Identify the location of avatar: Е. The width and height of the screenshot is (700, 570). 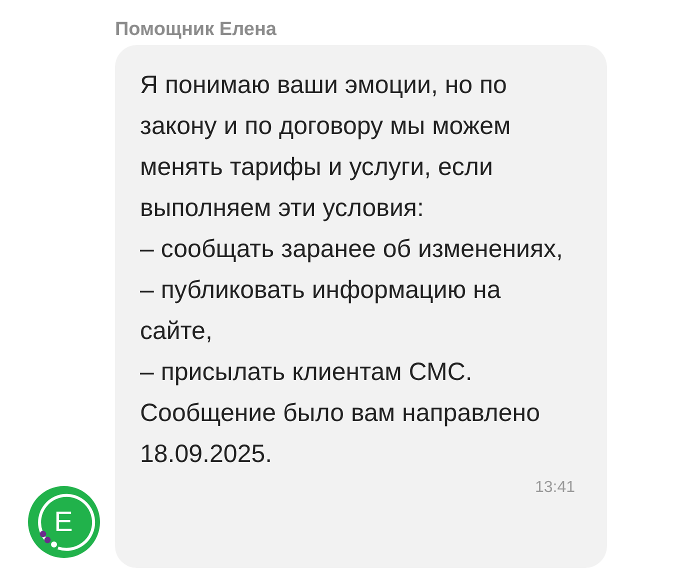
(64, 522).